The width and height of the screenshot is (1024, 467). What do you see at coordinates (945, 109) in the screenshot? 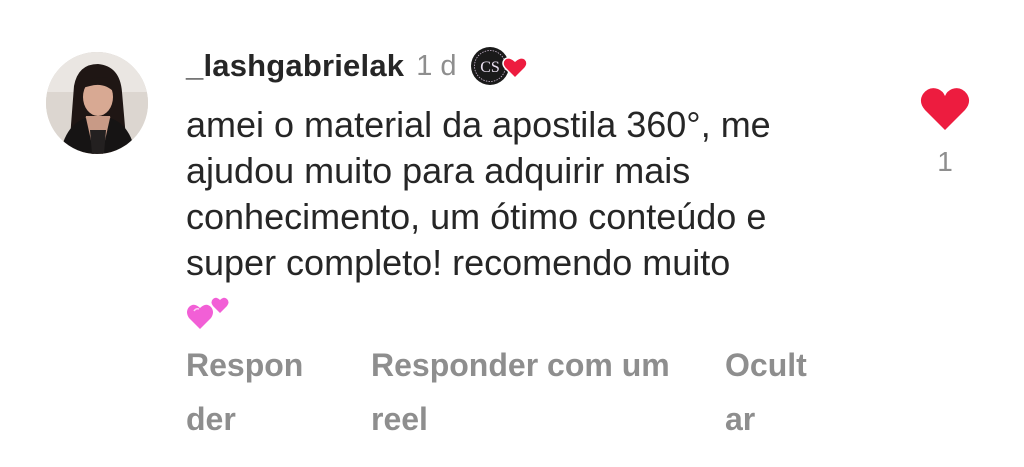
I see `heart-icon` at bounding box center [945, 109].